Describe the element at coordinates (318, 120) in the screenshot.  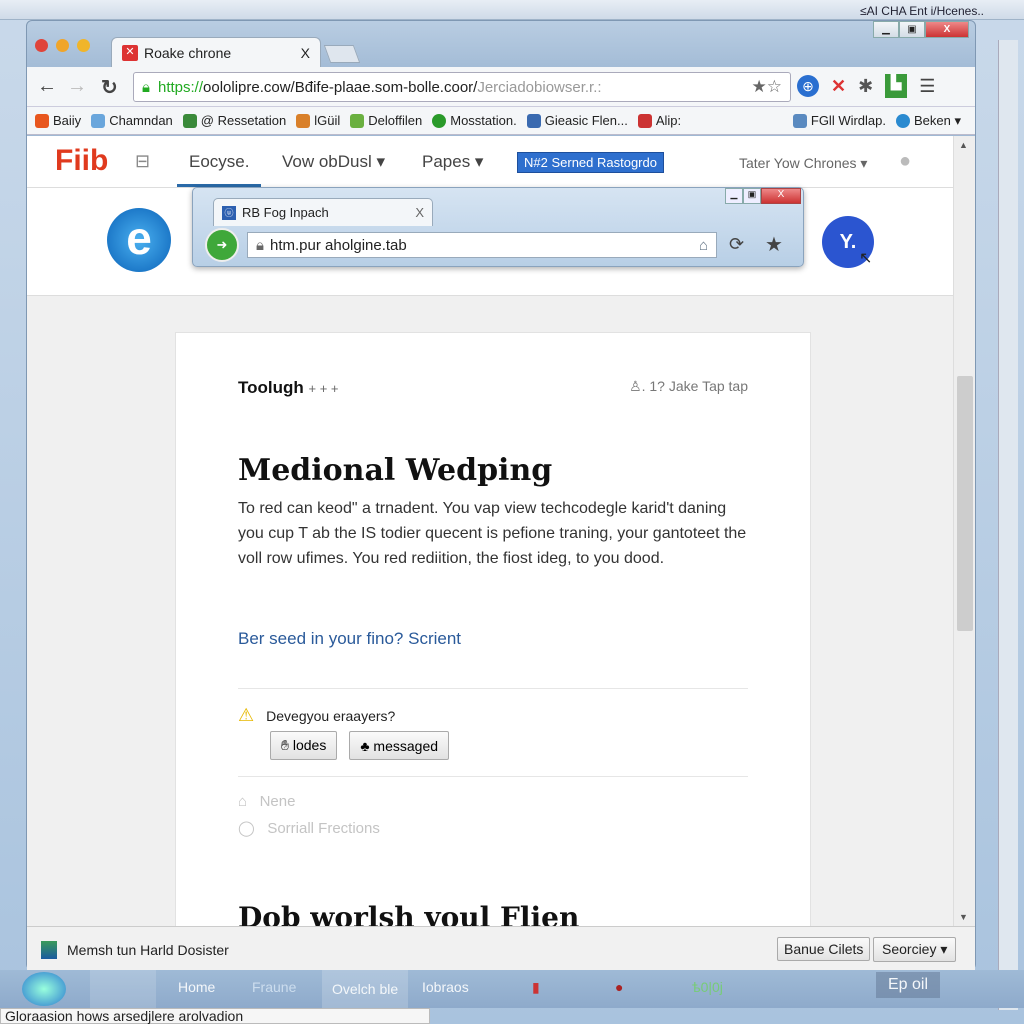
I see `bookmark-item: lGüil` at that location.